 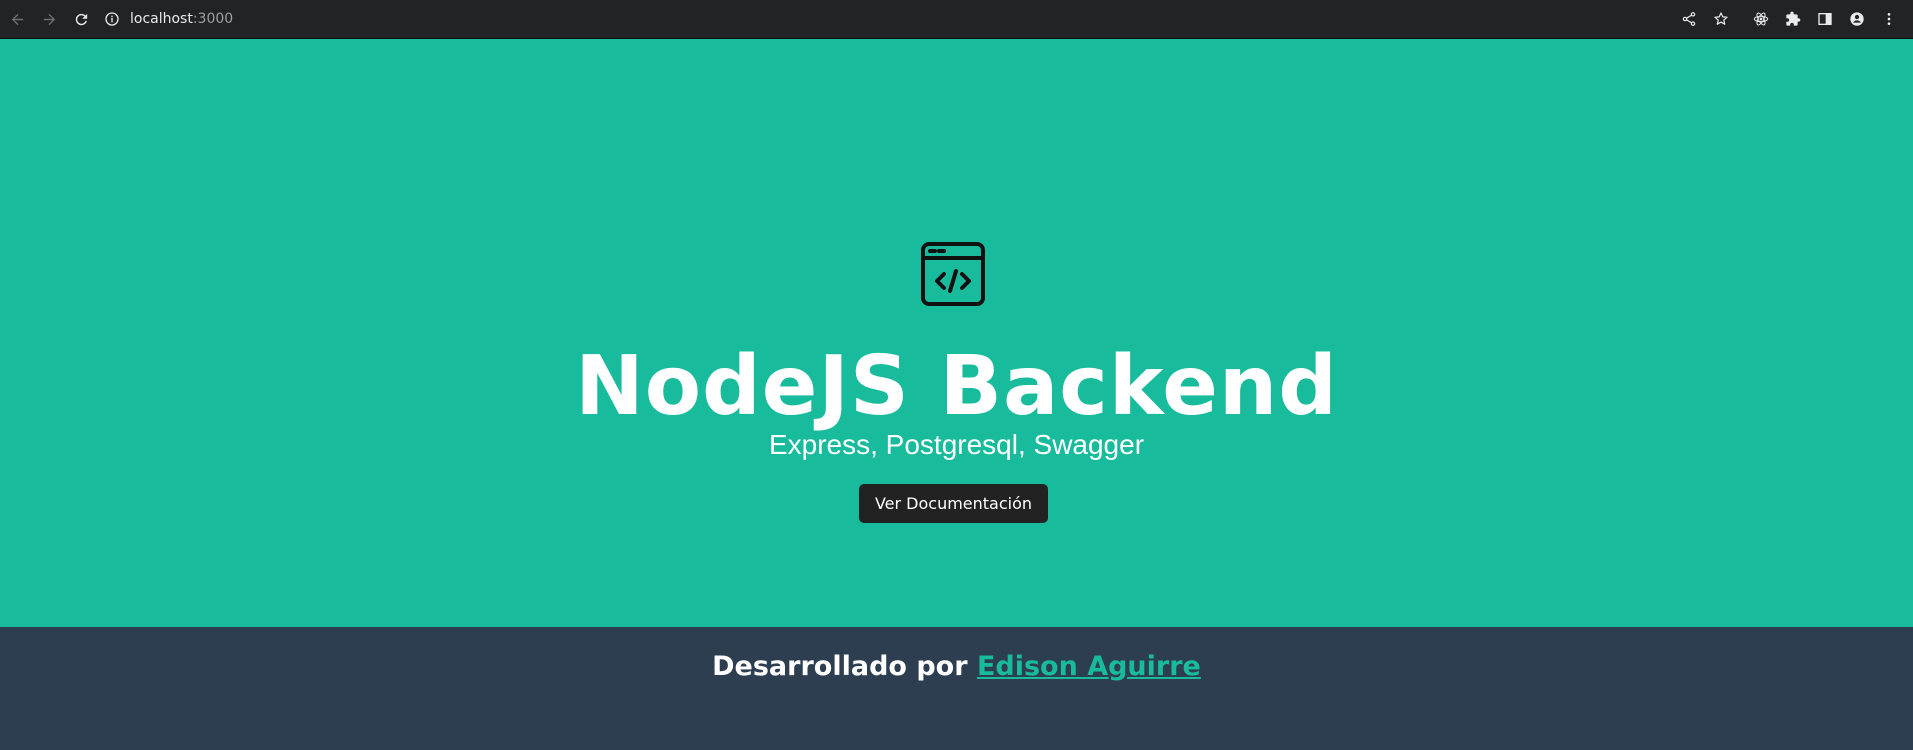 What do you see at coordinates (844, 666) in the screenshot?
I see `footer-prefix: Desarrollado por` at bounding box center [844, 666].